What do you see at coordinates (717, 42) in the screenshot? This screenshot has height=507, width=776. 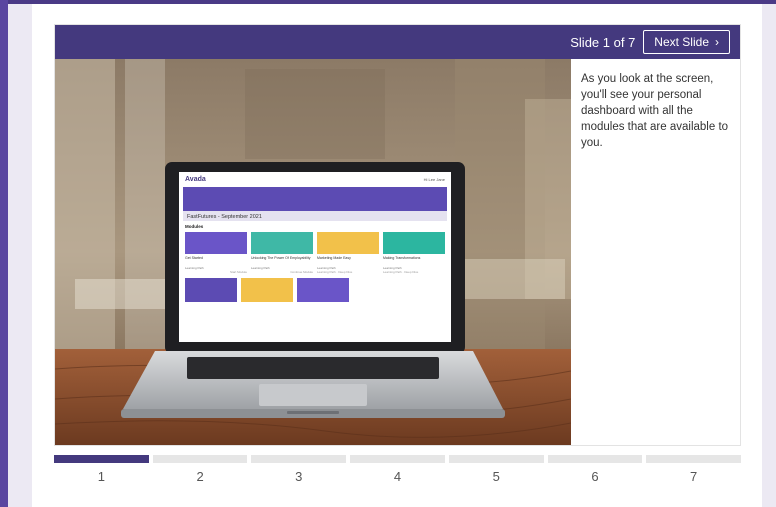 I see `chevron-right-icon: ›` at bounding box center [717, 42].